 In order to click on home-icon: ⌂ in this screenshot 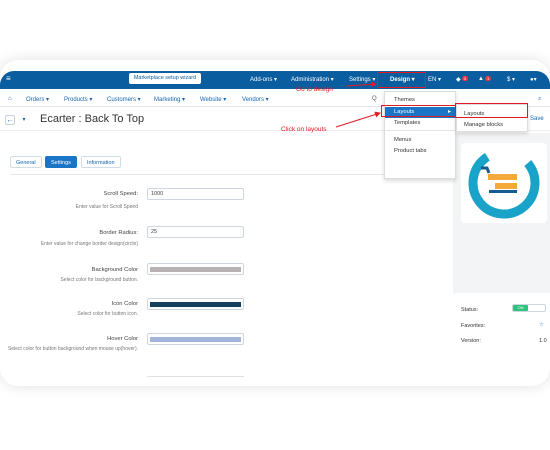, I will do `click(10, 99)`.